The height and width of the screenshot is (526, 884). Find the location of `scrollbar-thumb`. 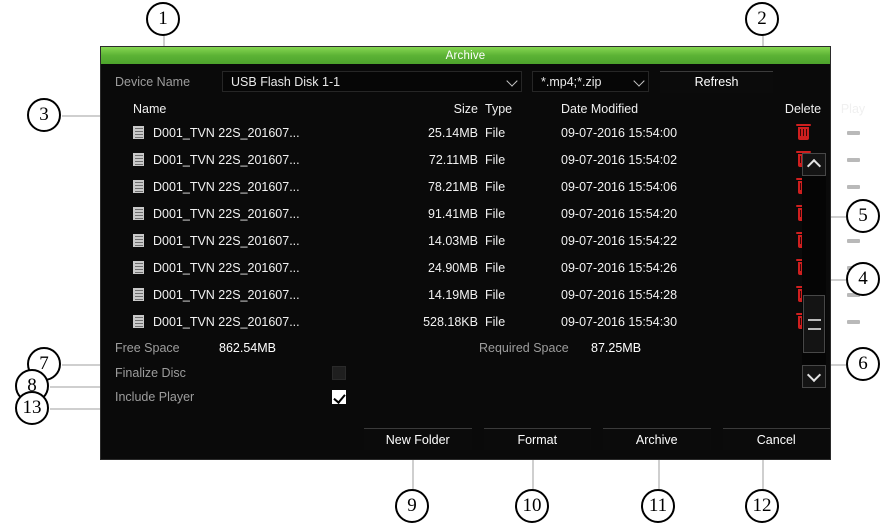

scrollbar-thumb is located at coordinates (814, 324).